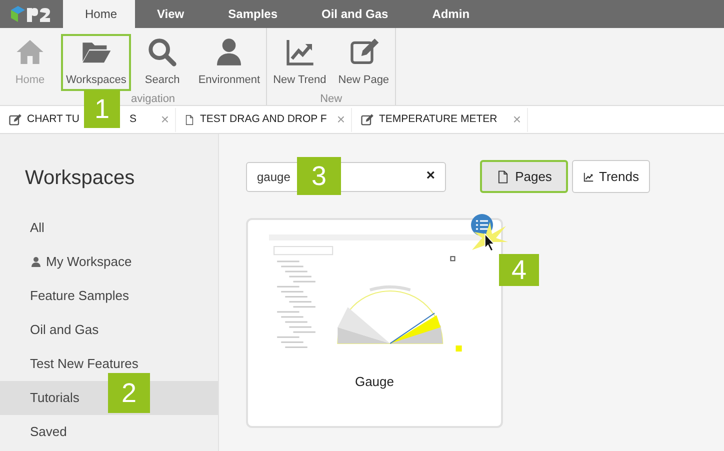 Image resolution: width=724 pixels, height=451 pixels. Describe the element at coordinates (102, 109) in the screenshot. I see `step-callout-tooltip: 1` at that location.